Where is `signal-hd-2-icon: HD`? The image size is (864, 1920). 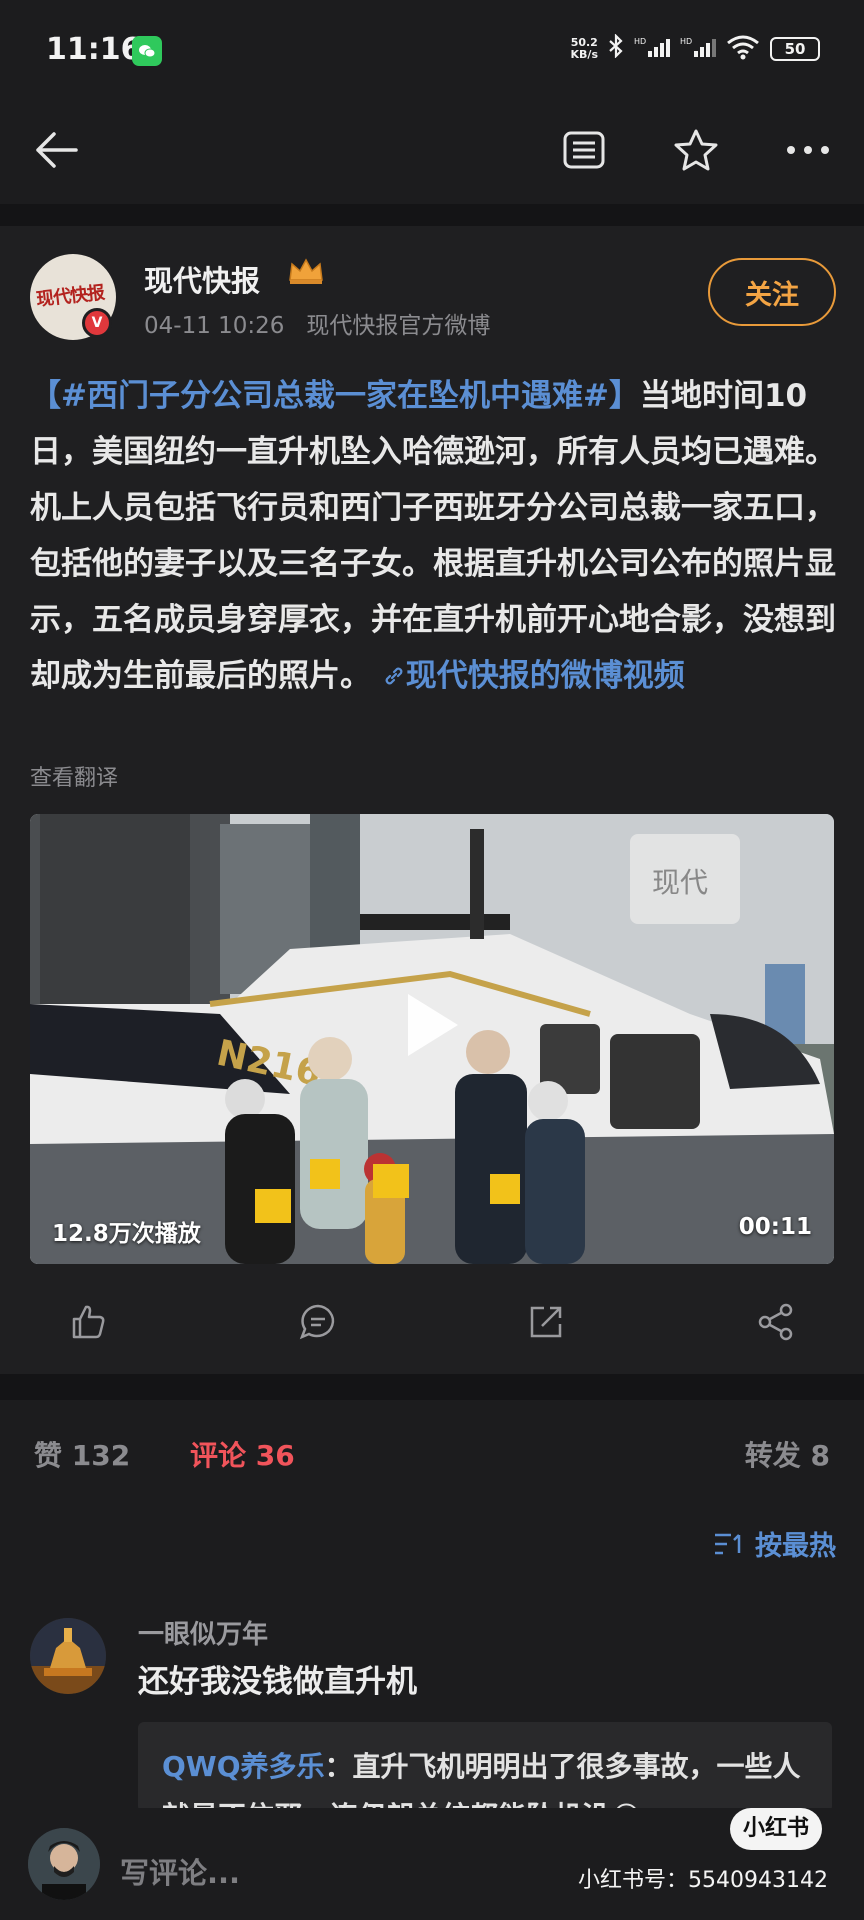 signal-hd-2-icon: HD is located at coordinates (698, 49).